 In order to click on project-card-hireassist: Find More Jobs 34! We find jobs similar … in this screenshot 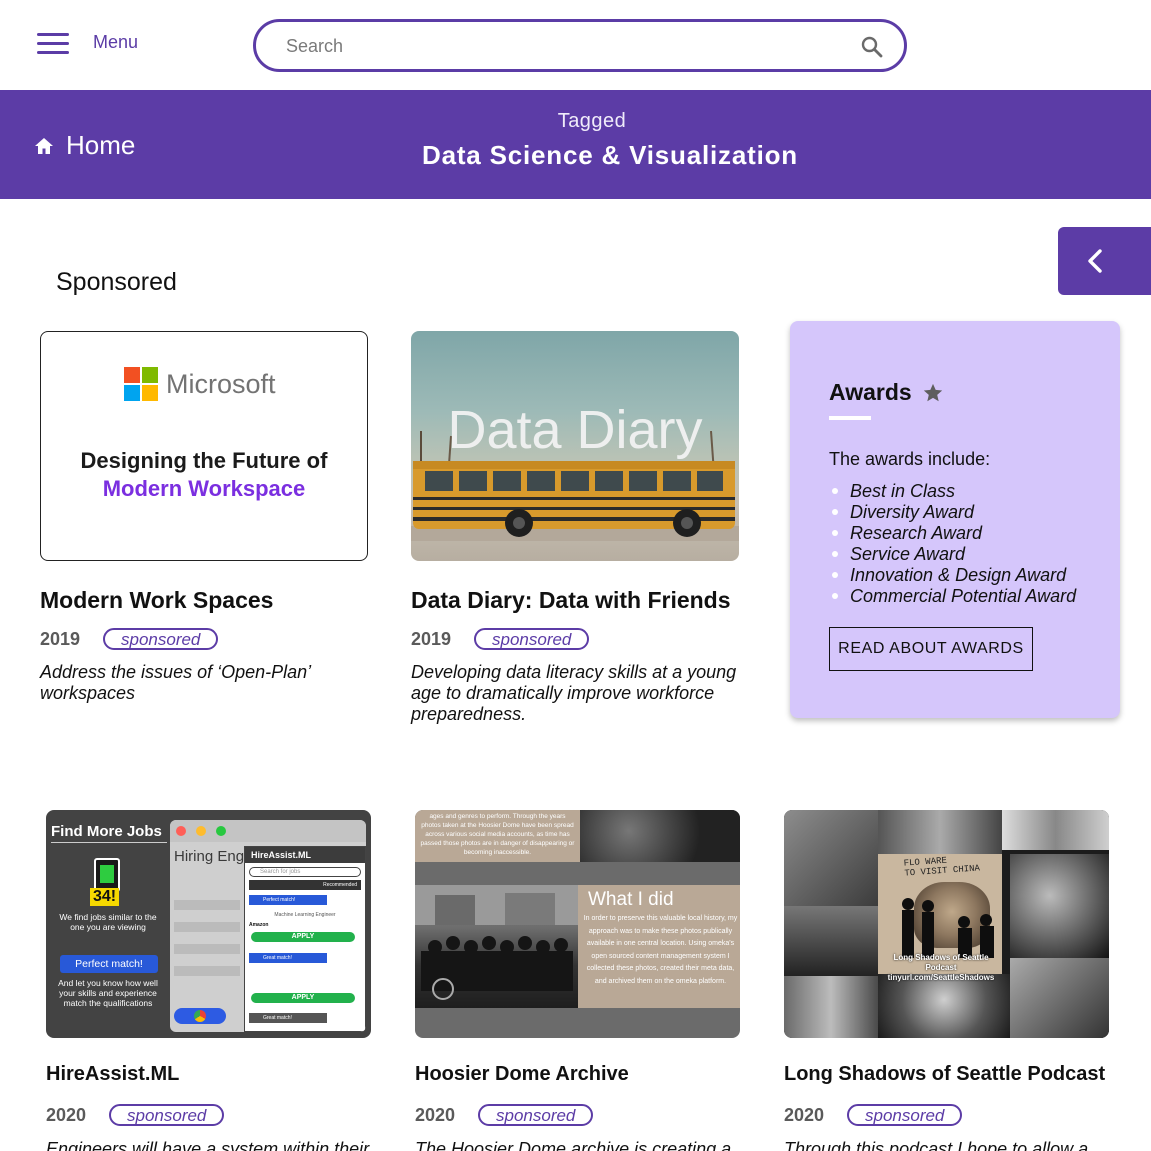, I will do `click(211, 980)`.